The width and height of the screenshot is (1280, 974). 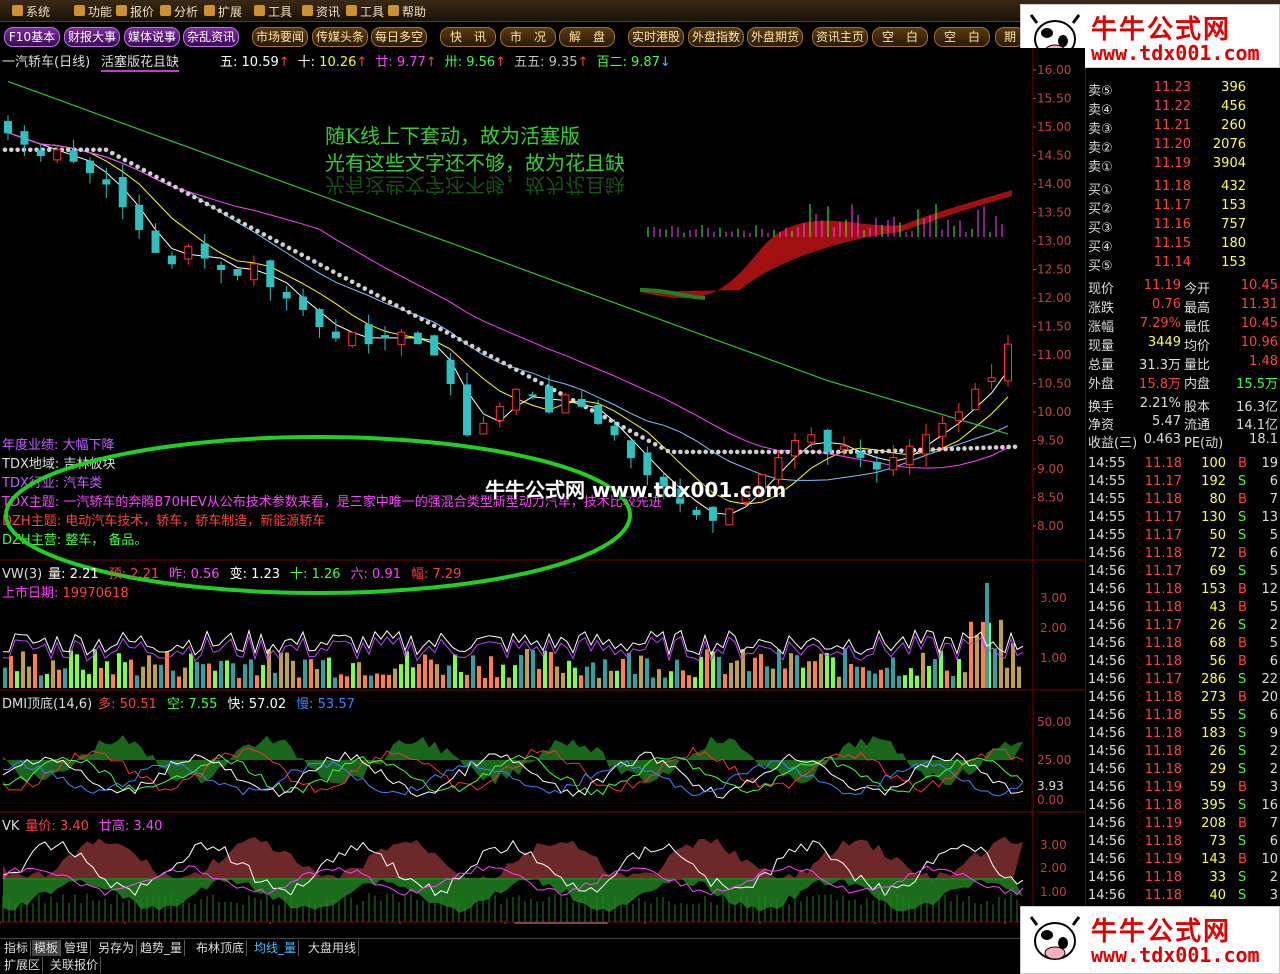 I want to click on ma-value: 9.77, so click(x=409, y=62).